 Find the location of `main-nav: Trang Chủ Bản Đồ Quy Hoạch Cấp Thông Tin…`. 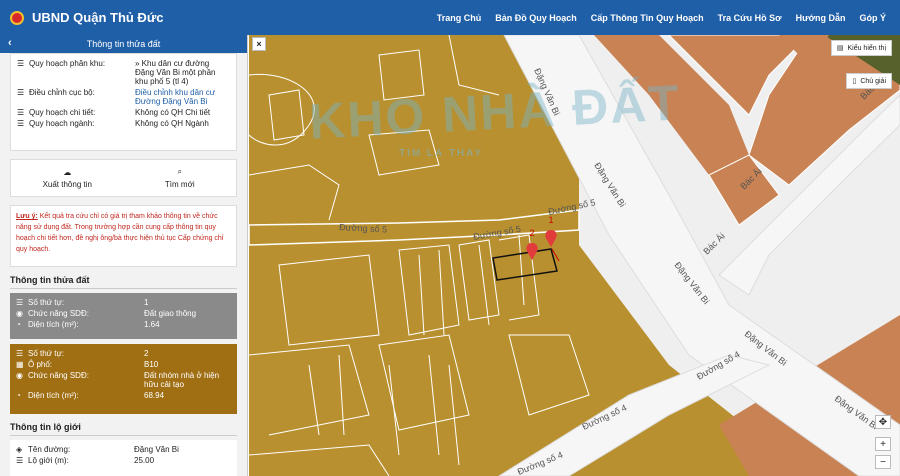

main-nav: Trang Chủ Bản Đồ Quy Hoạch Cấp Thông Tin… is located at coordinates (661, 17).